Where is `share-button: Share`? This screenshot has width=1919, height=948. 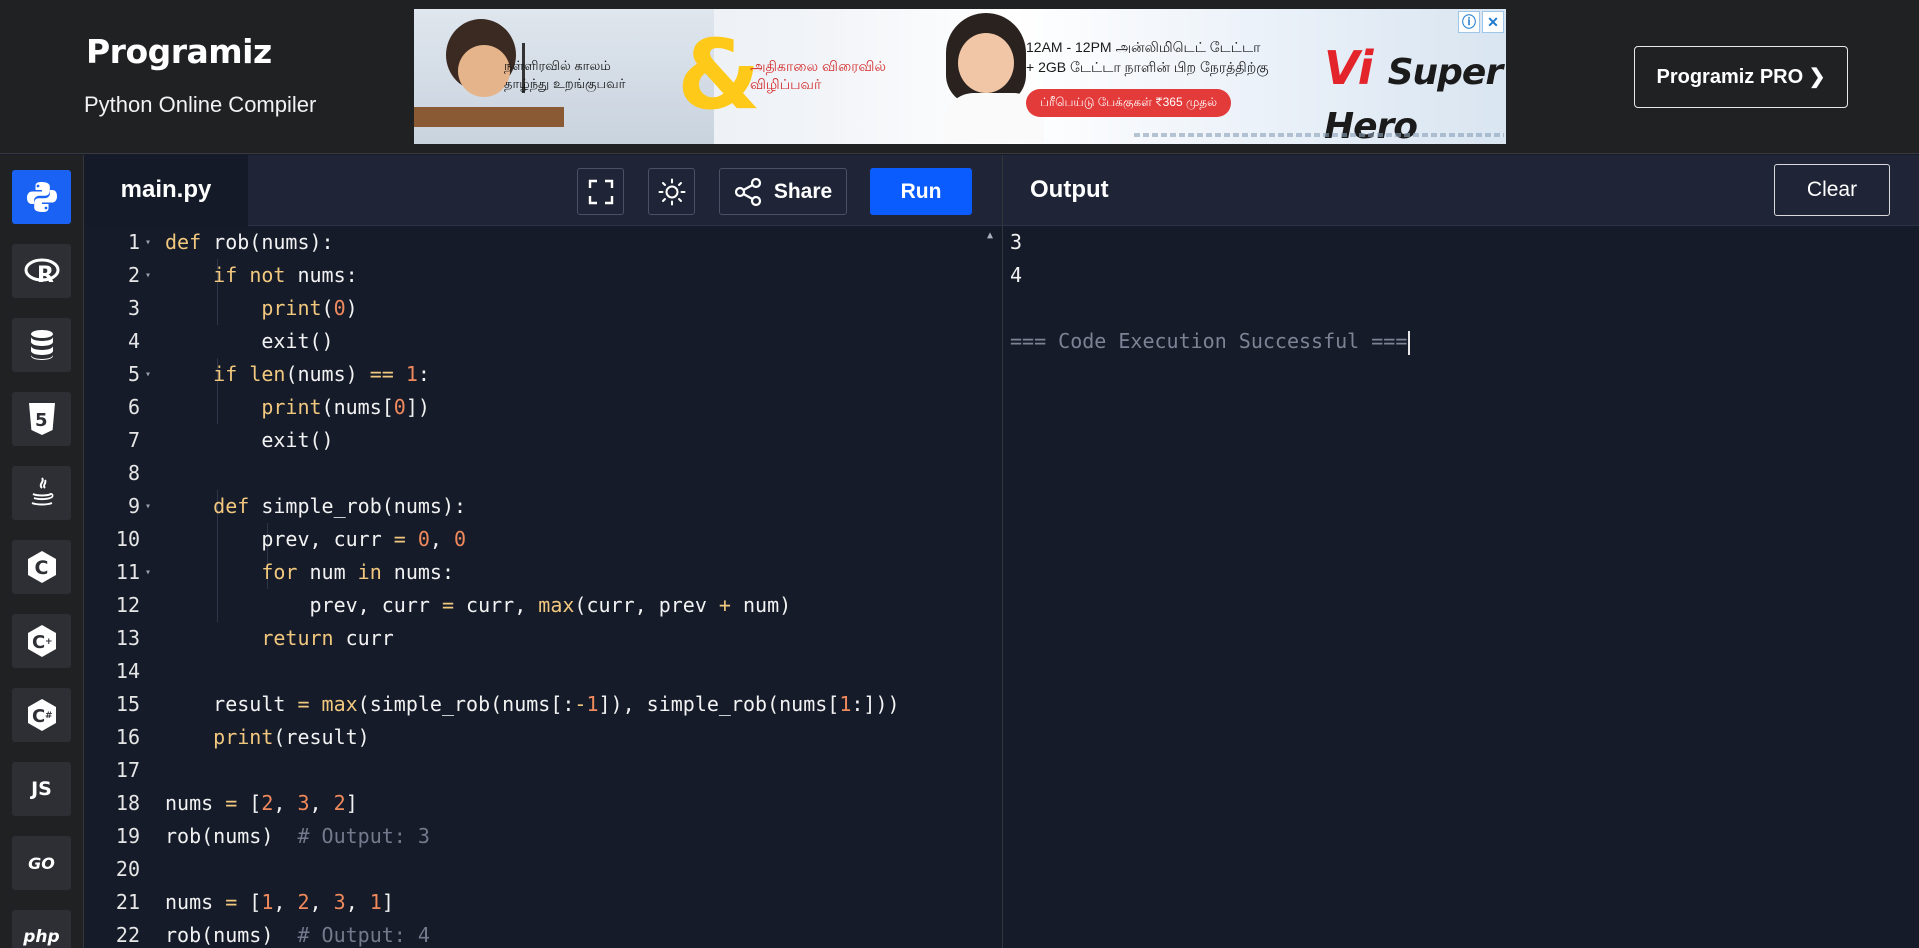
share-button: Share is located at coordinates (783, 191).